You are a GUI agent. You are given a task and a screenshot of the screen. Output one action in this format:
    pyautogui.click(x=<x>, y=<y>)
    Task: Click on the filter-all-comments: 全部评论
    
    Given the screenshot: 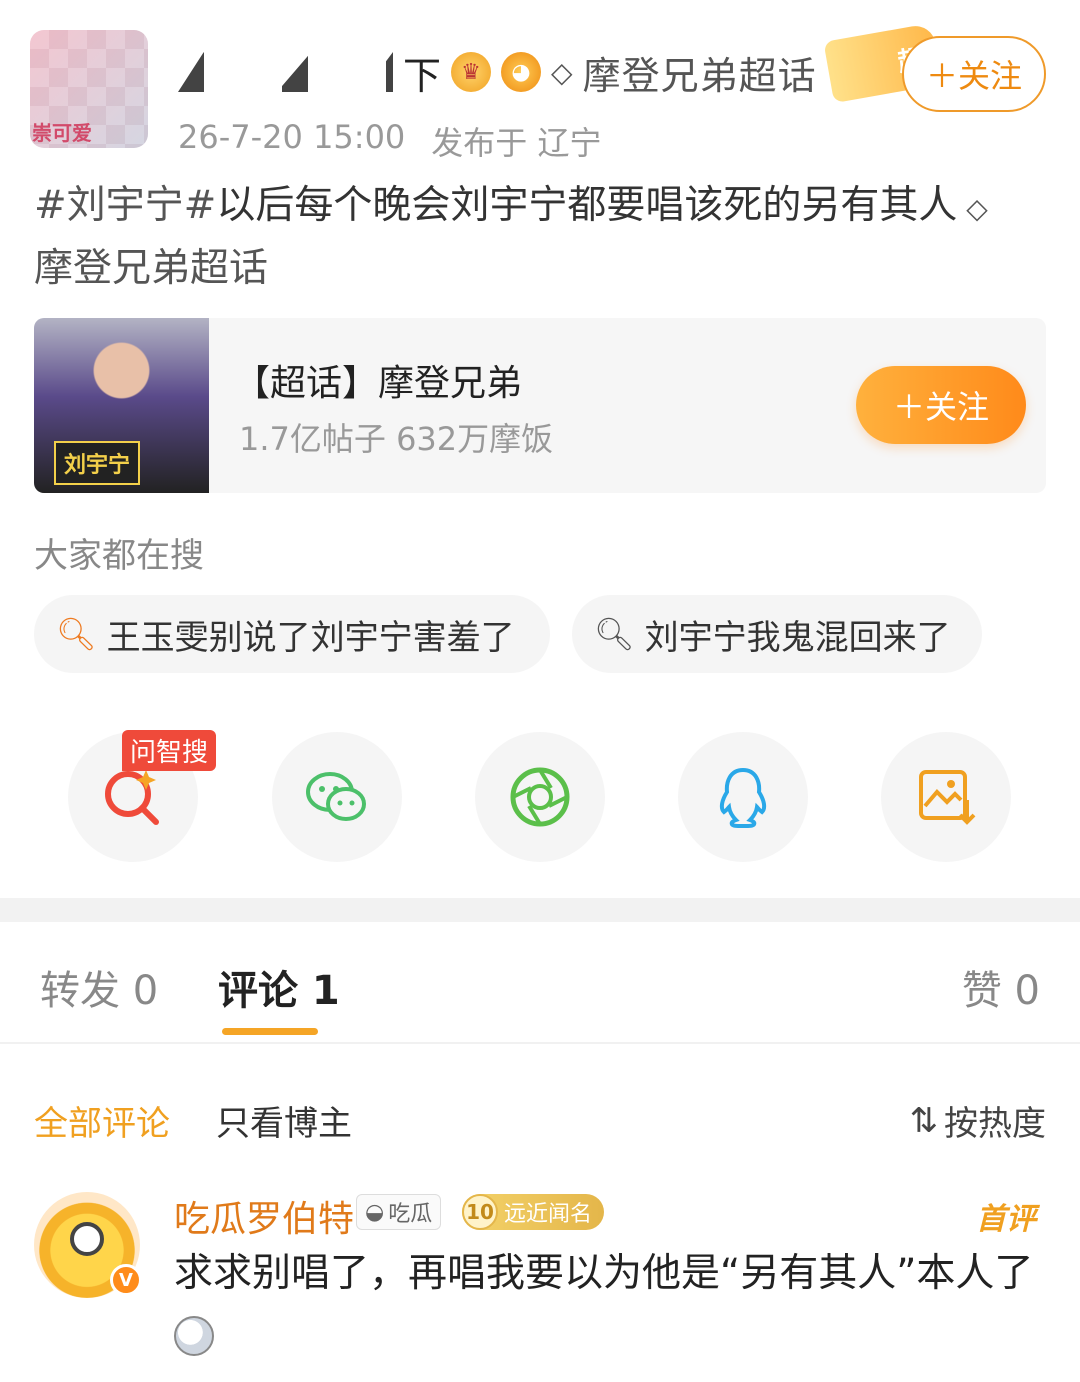 What is the action you would take?
    pyautogui.click(x=102, y=1120)
    